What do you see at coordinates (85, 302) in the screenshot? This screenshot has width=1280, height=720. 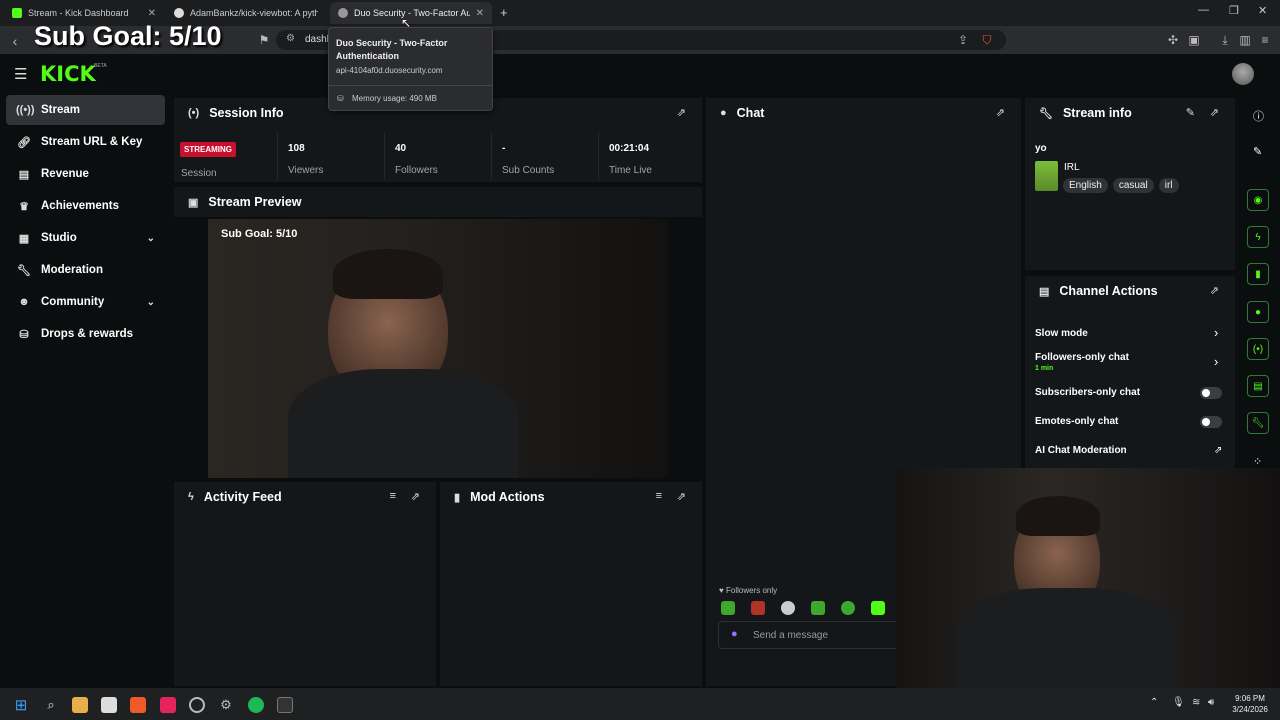 I see `sidebar-item-community: ☻ Community ⌄` at bounding box center [85, 302].